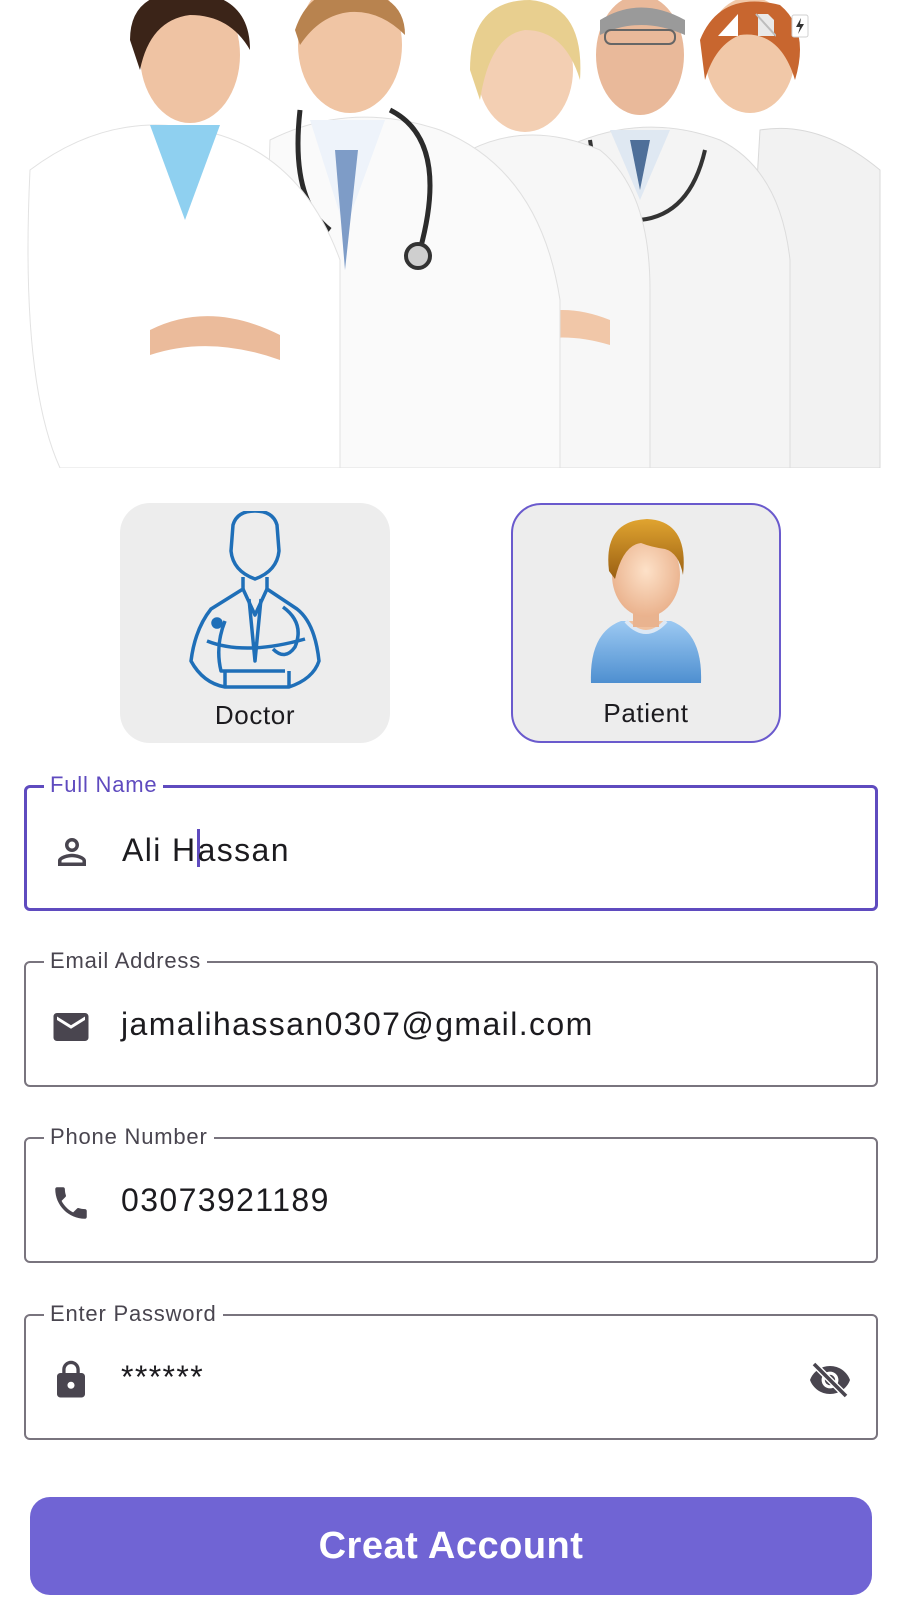 The height and width of the screenshot is (1600, 900). What do you see at coordinates (206, 849) in the screenshot?
I see `full-name-input: Ali Hassan` at bounding box center [206, 849].